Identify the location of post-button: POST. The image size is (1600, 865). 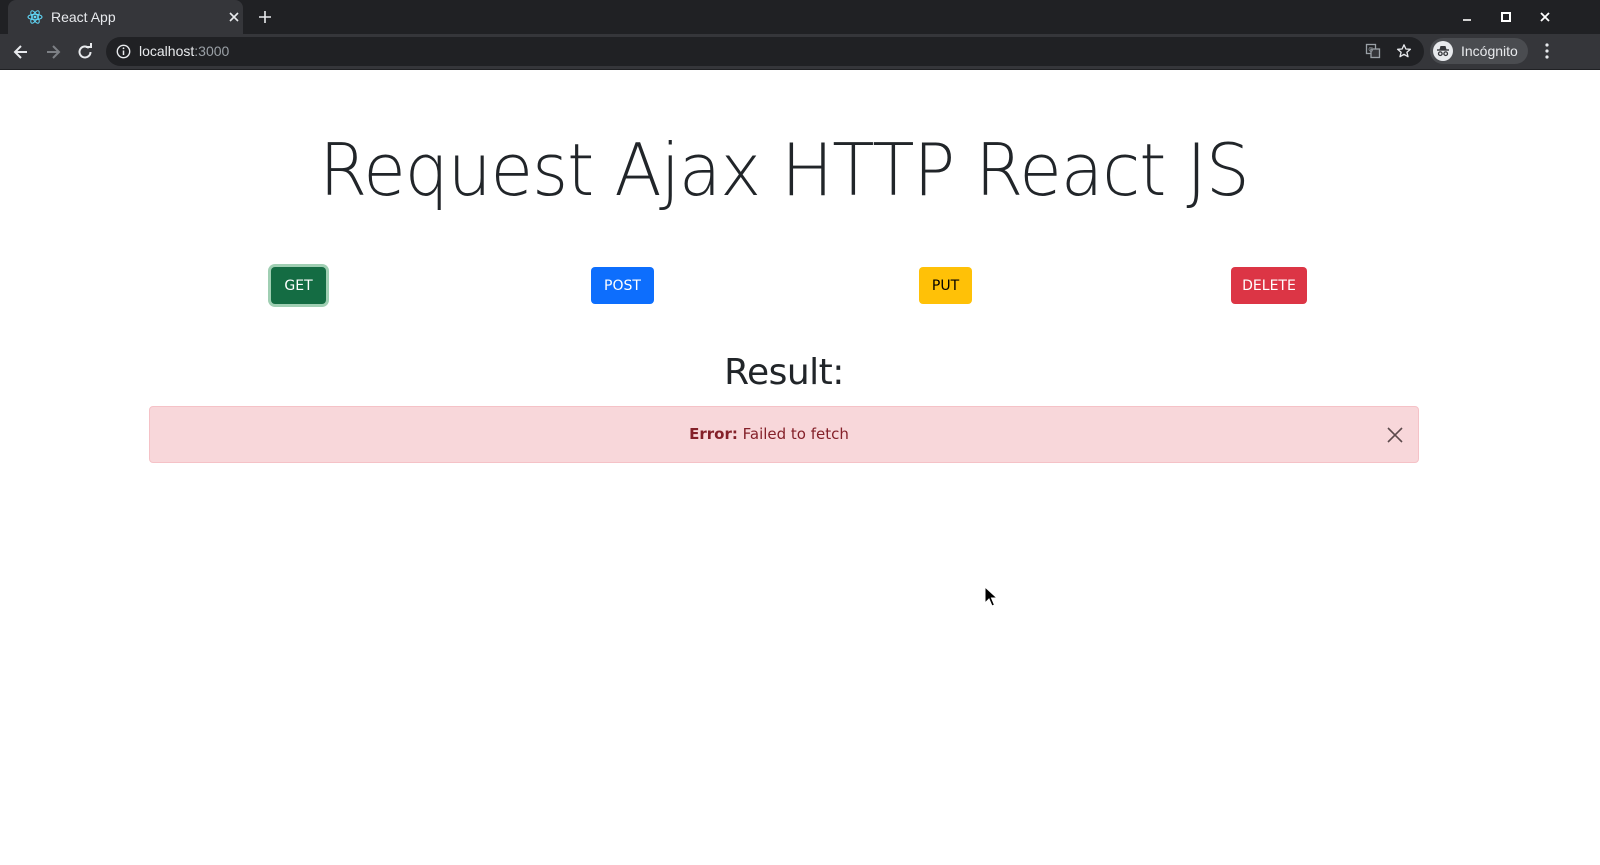
(622, 285).